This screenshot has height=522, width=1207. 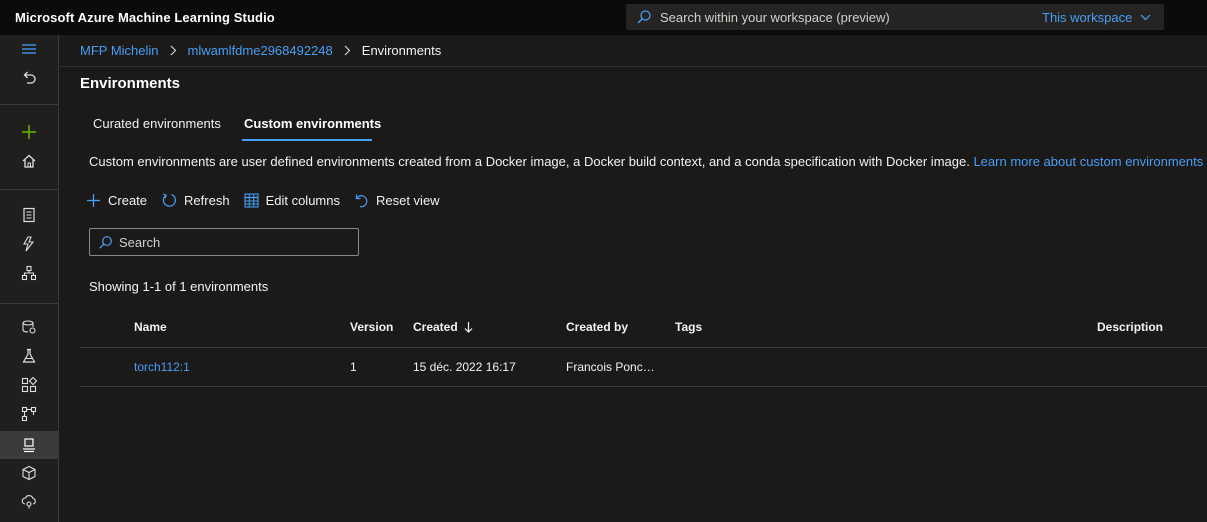 What do you see at coordinates (145, 17) in the screenshot?
I see `app-title: Microsoft Azure Machine Learning Studio` at bounding box center [145, 17].